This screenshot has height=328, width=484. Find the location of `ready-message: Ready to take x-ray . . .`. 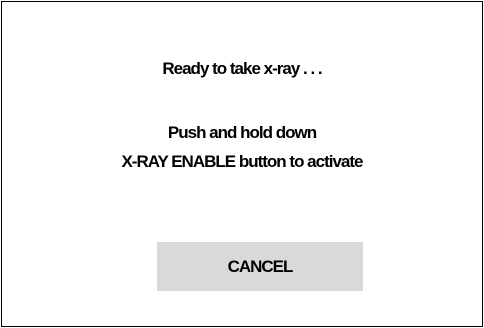

ready-message: Ready to take x-ray . . . is located at coordinates (242, 68).